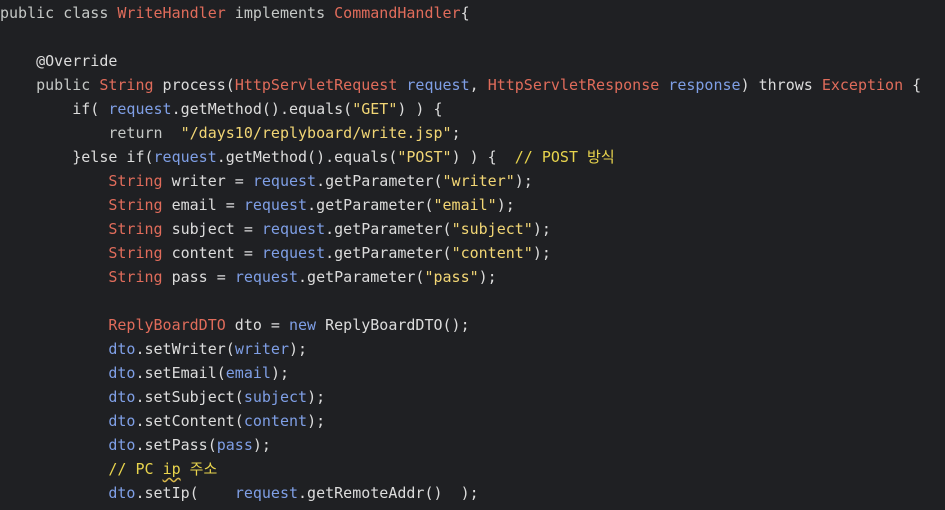  What do you see at coordinates (90, 133) in the screenshot?
I see `code-token: return` at bounding box center [90, 133].